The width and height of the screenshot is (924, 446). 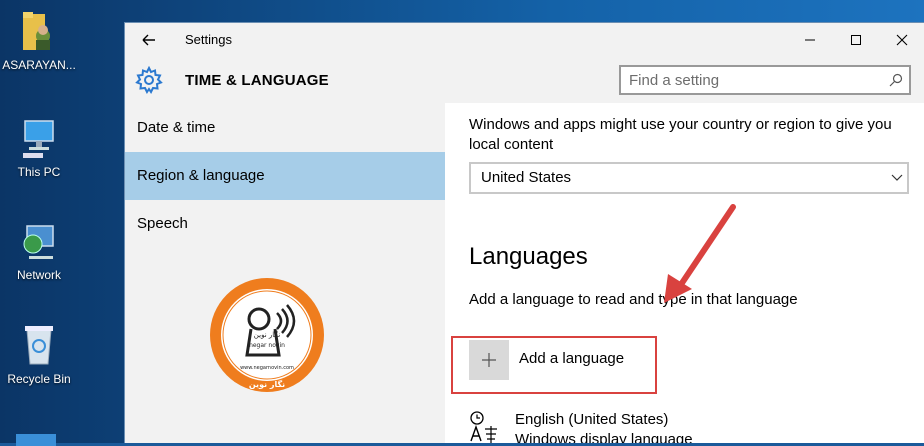 I want to click on close-button, so click(x=901, y=40).